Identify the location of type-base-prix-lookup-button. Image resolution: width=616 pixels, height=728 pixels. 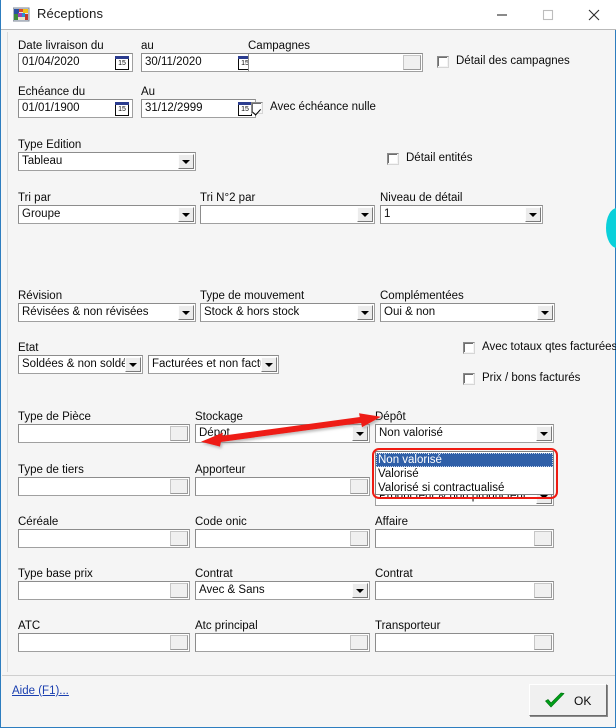
(179, 590).